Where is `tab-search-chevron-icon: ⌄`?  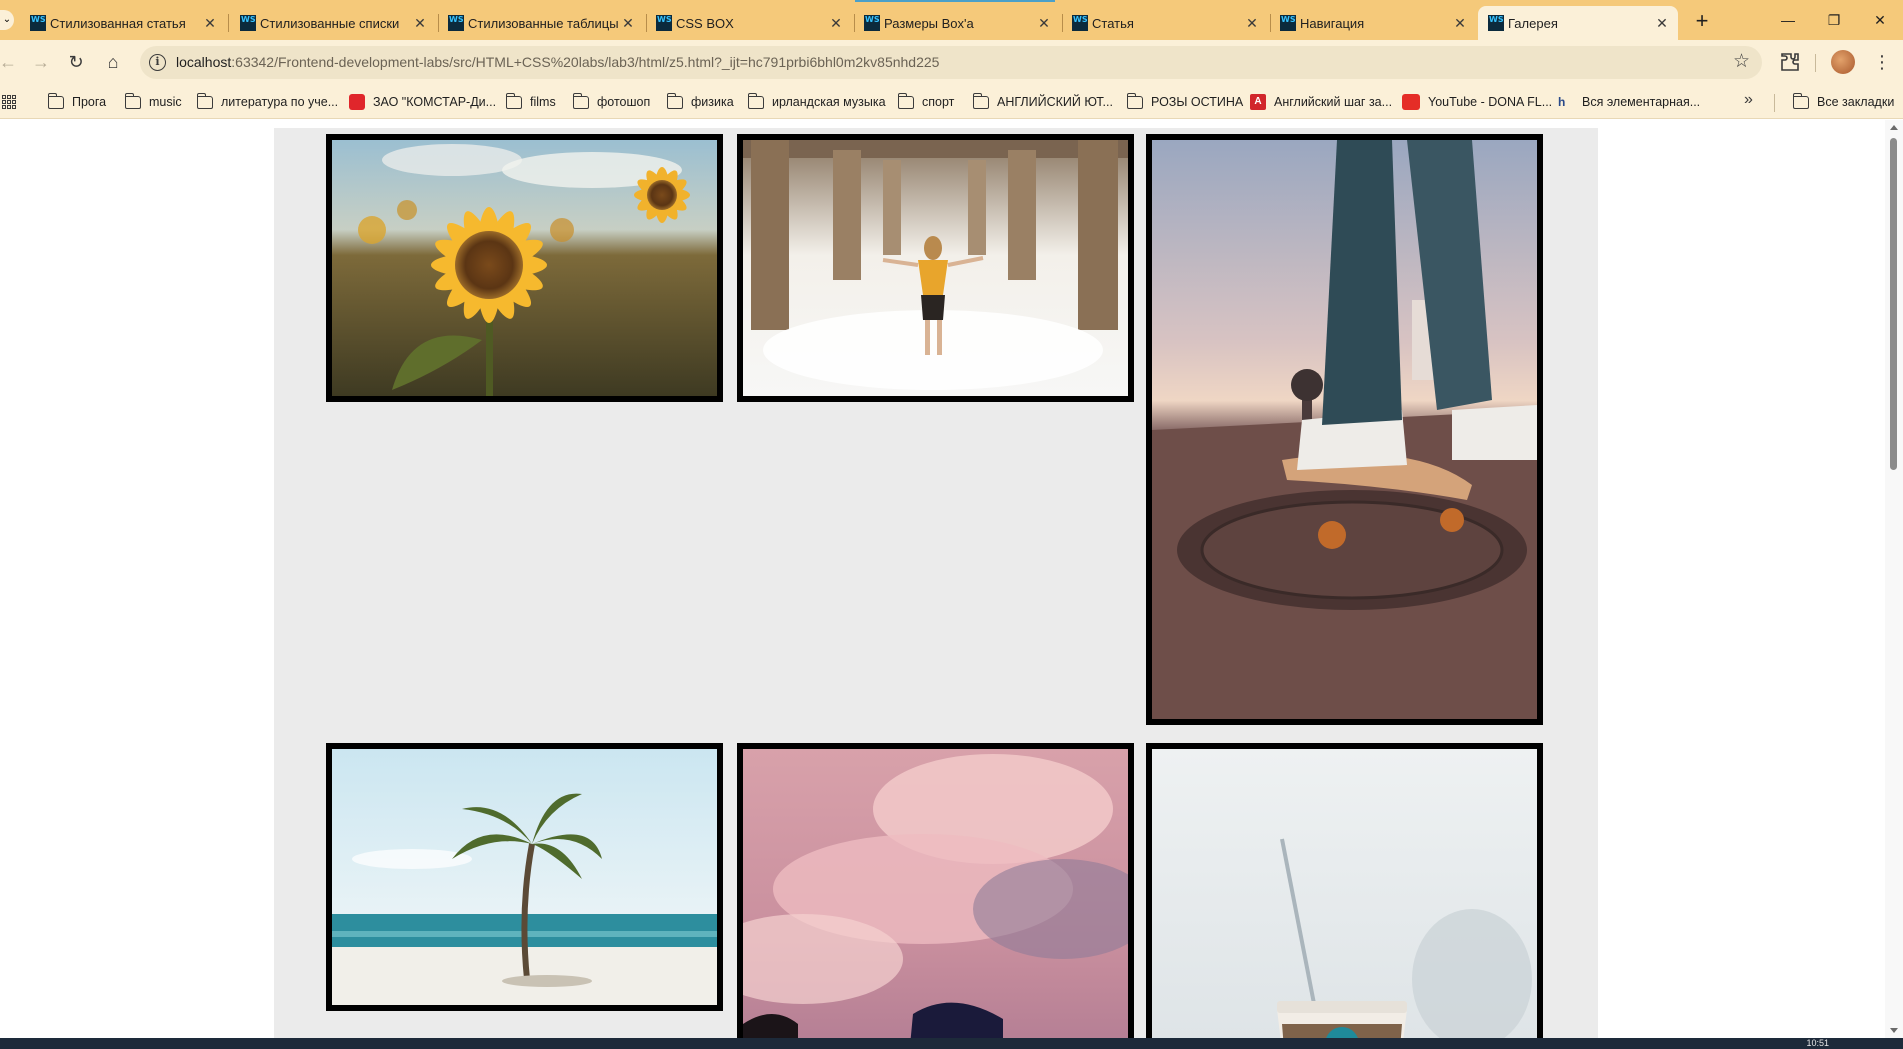 tab-search-chevron-icon: ⌄ is located at coordinates (7, 20).